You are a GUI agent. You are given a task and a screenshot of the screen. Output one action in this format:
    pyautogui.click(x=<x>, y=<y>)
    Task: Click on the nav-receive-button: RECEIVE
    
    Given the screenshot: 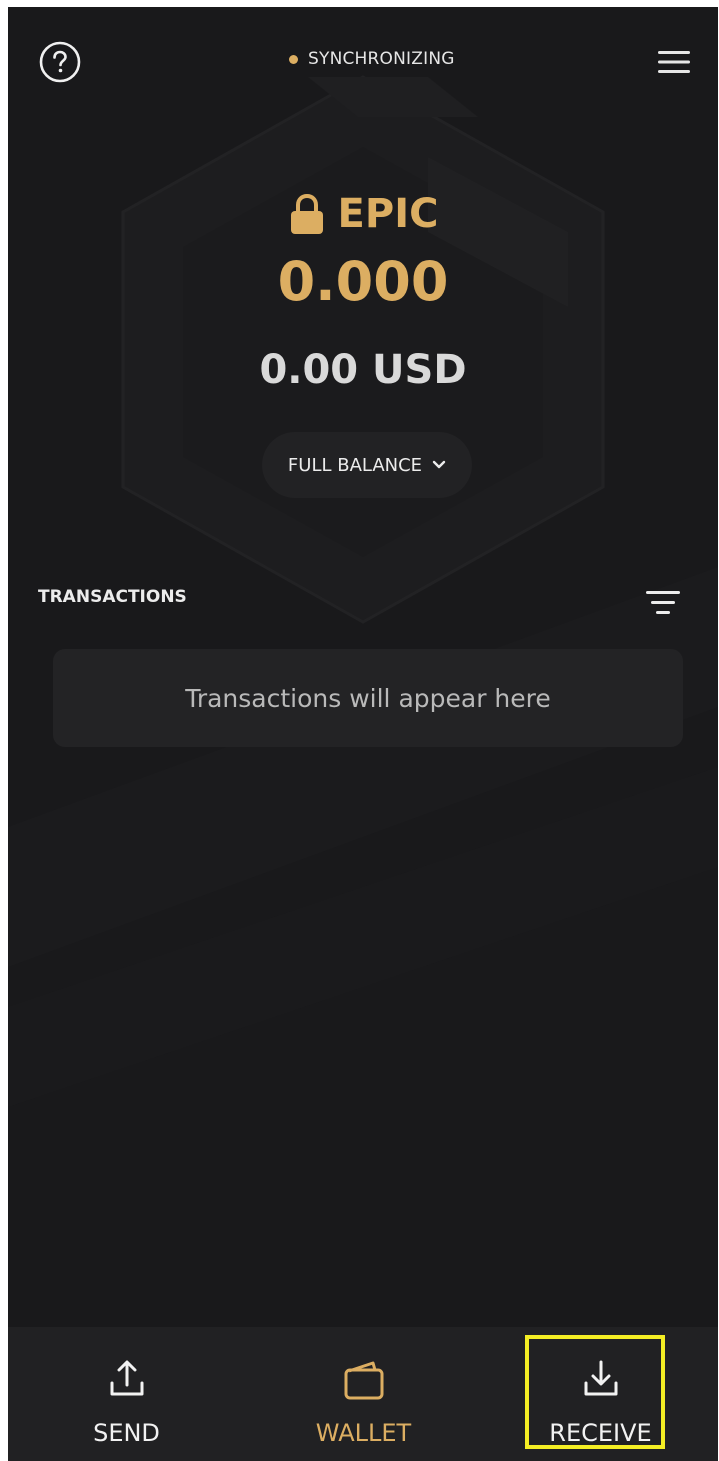 What is the action you would take?
    pyautogui.click(x=600, y=1394)
    